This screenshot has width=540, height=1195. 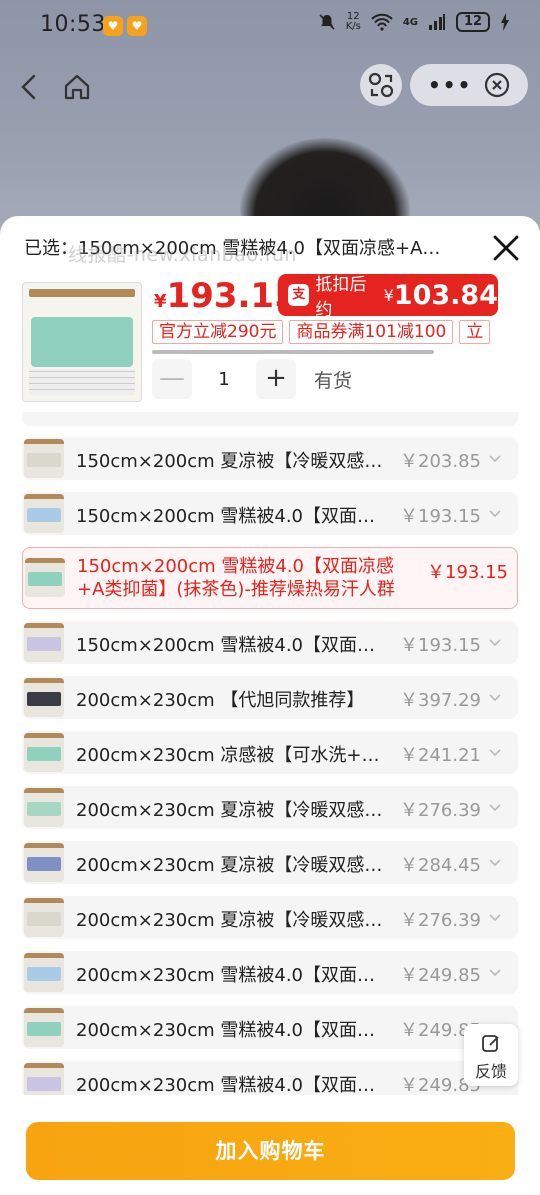 I want to click on network-type: 4G, so click(x=410, y=22).